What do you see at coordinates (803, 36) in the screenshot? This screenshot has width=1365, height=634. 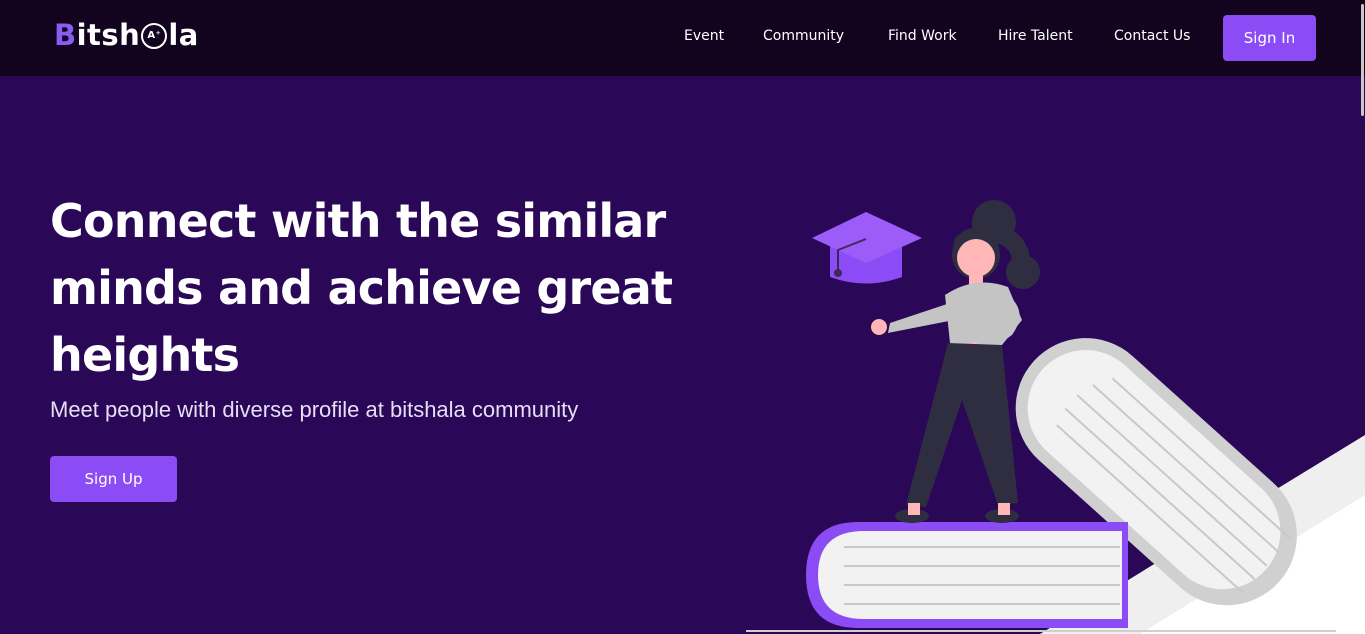 I see `nav-community: Community` at bounding box center [803, 36].